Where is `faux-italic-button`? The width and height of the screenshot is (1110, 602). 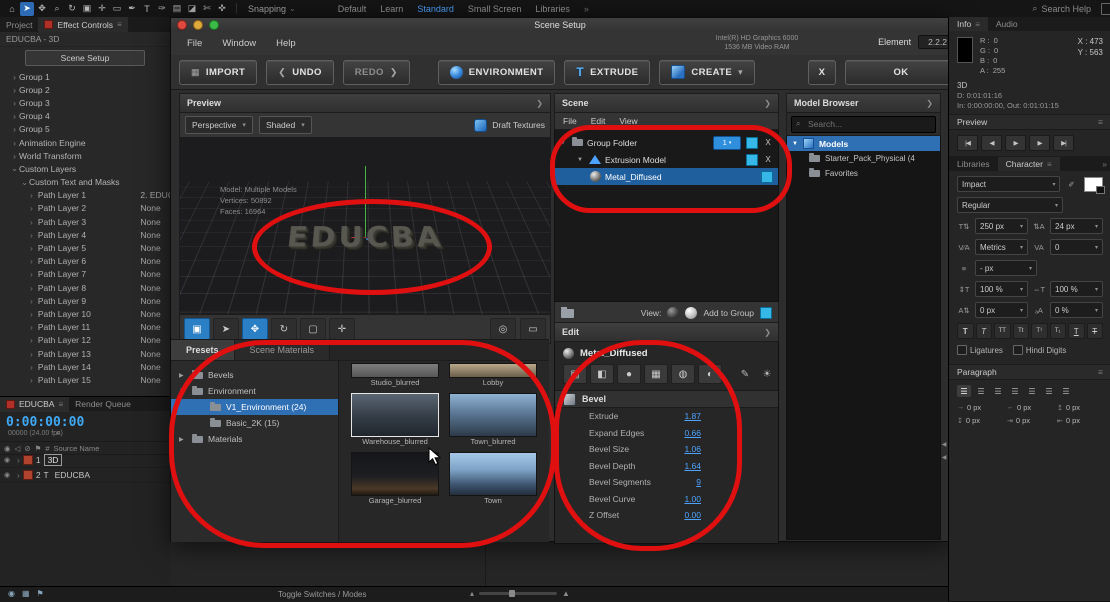
faux-italic-button is located at coordinates (983, 331).